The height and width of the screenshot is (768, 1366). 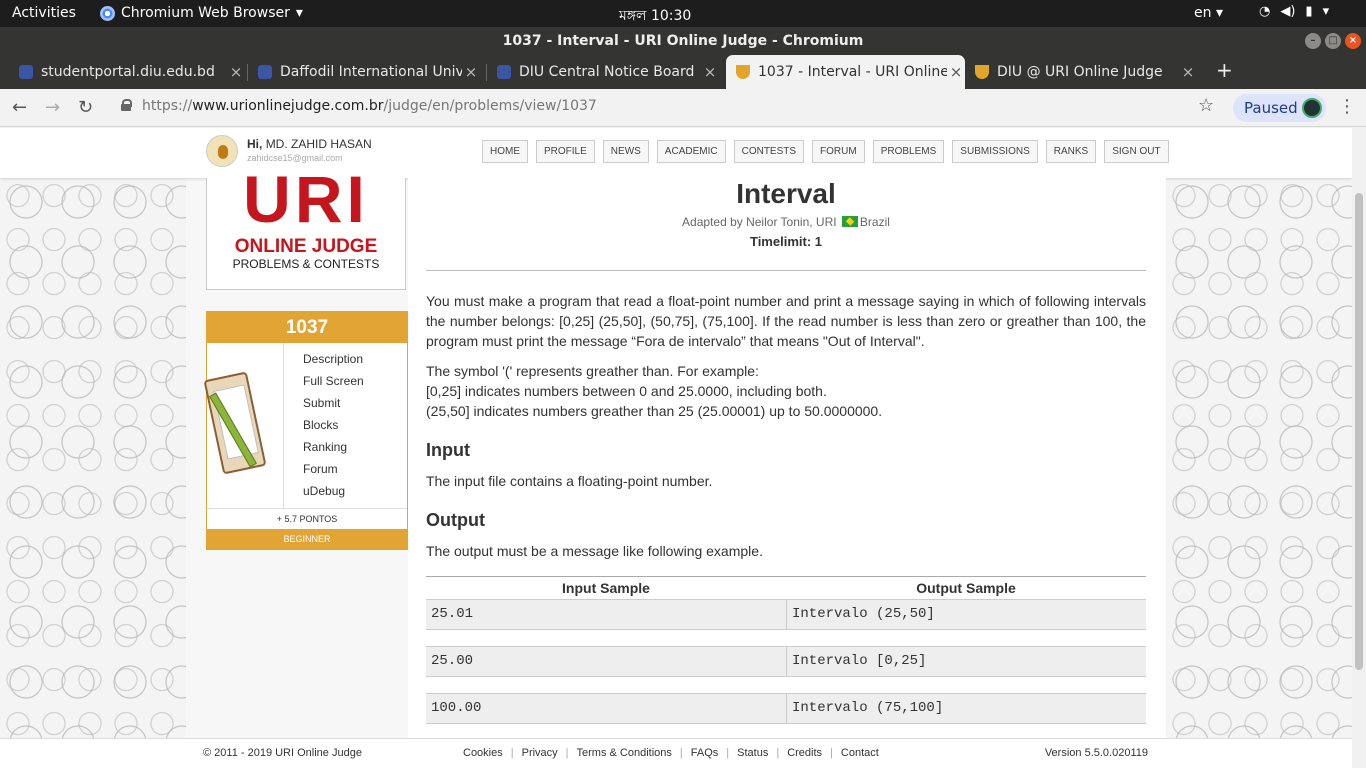 I want to click on menu-full-screen: Full Screen, so click(x=333, y=381).